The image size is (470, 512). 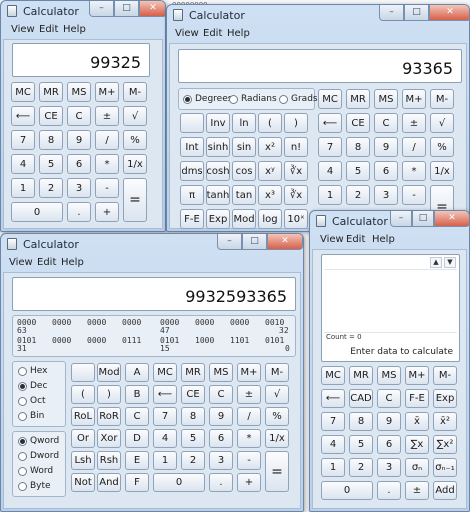 What do you see at coordinates (37, 212) in the screenshot?
I see `key-0: 0` at bounding box center [37, 212].